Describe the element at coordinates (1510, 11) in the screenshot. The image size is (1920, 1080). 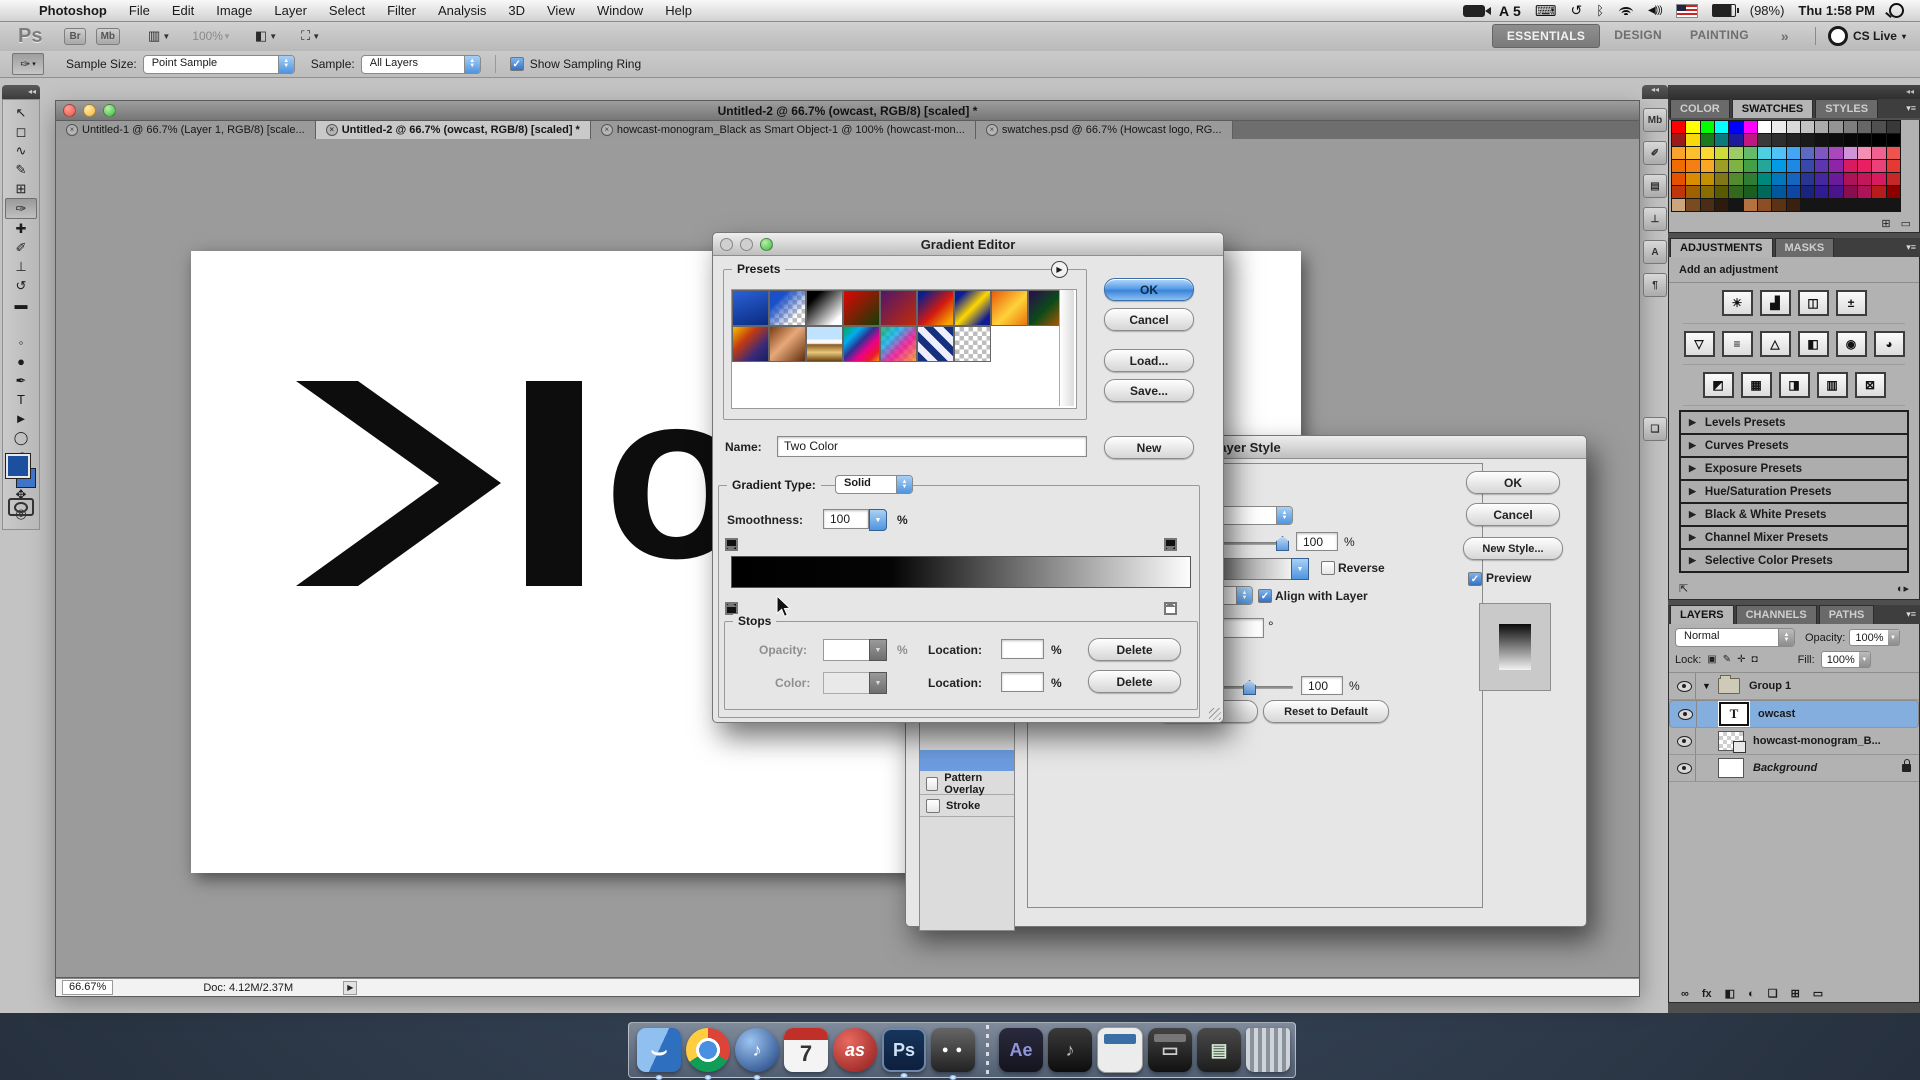
I see `adobe-app-icon: A 5` at that location.